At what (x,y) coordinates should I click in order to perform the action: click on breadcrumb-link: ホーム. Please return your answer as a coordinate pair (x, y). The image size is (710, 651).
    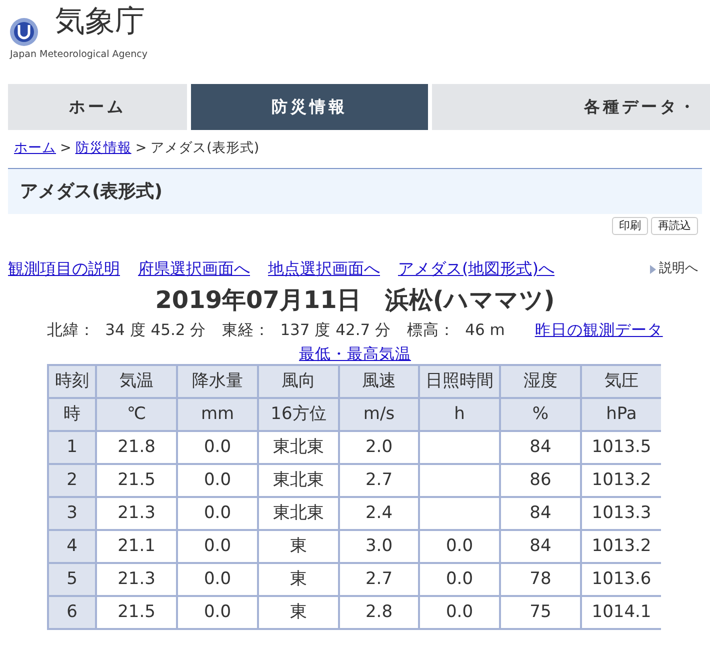
    Looking at the image, I should click on (35, 148).